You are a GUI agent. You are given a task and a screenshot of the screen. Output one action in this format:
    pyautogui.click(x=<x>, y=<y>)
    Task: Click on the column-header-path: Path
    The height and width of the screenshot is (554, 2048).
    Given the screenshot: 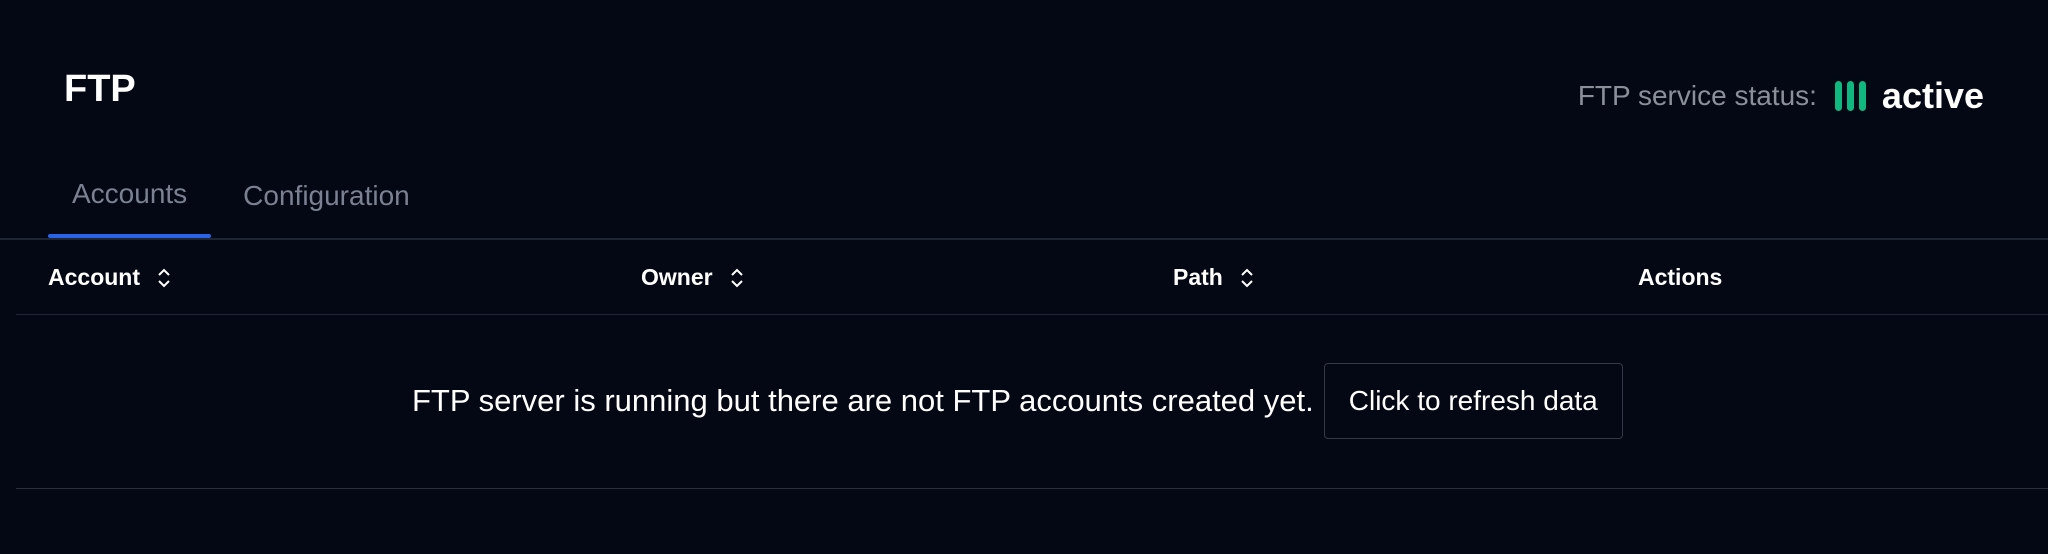 What is the action you would take?
    pyautogui.click(x=1214, y=277)
    